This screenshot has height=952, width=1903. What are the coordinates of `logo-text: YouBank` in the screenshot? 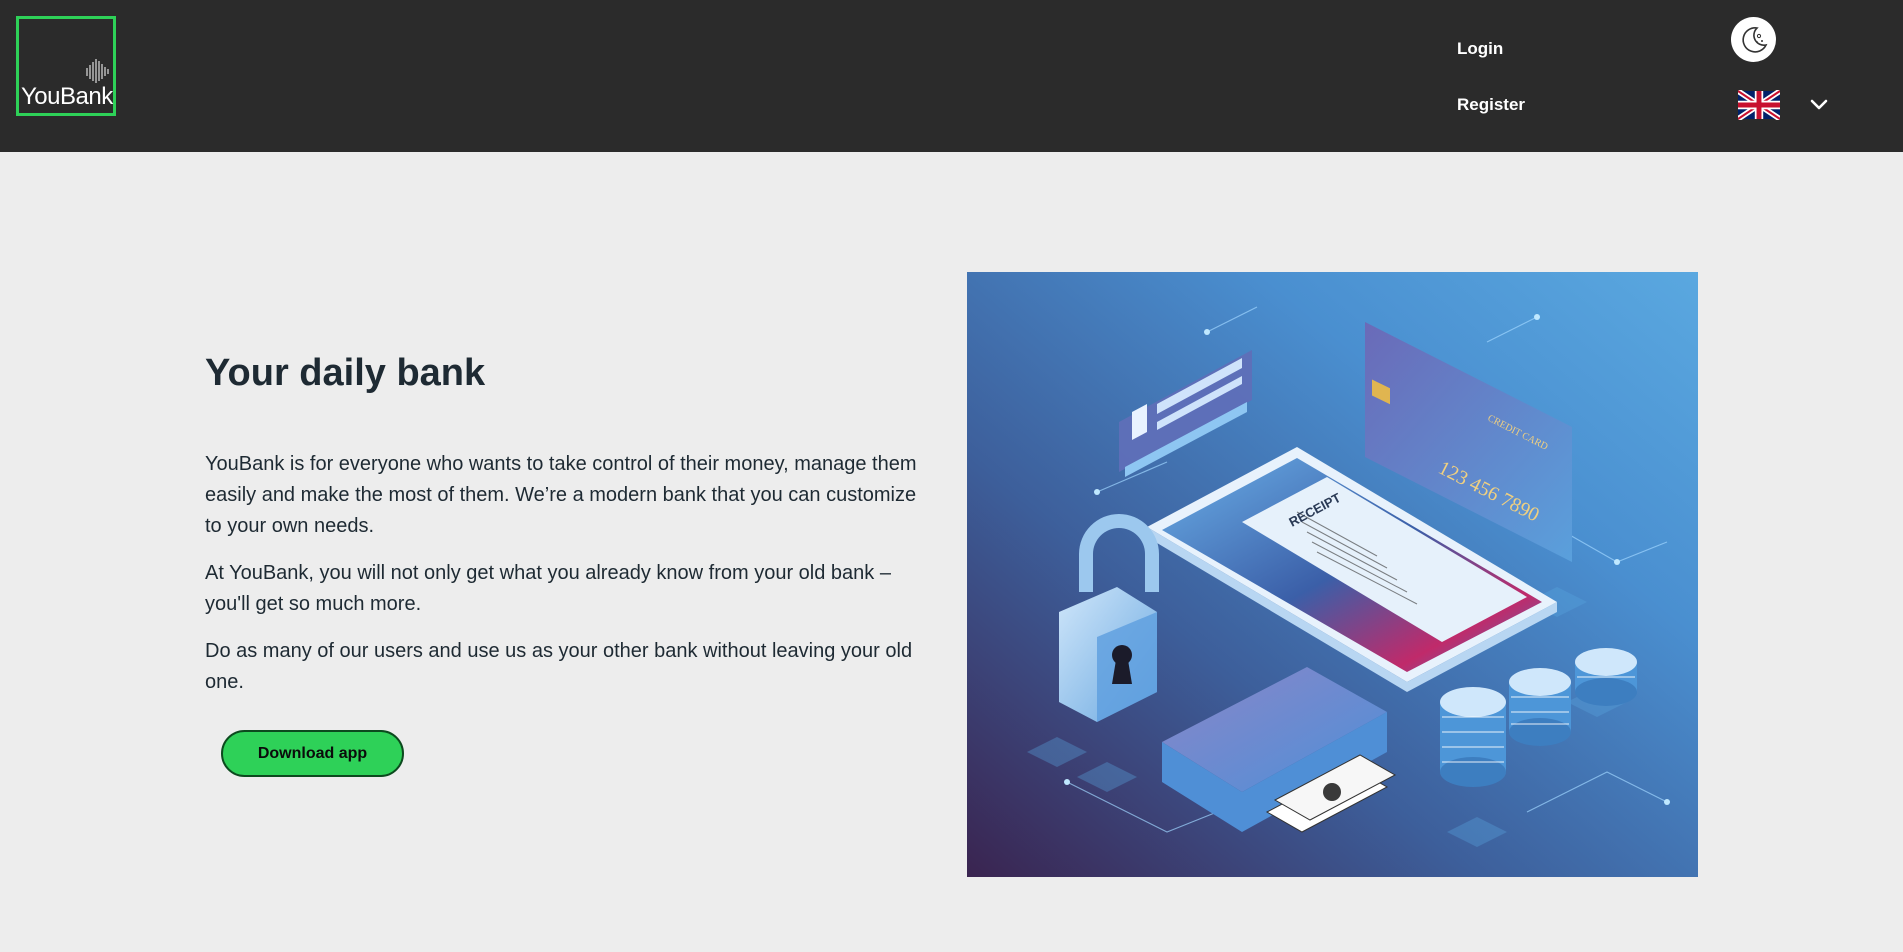 It's located at (67, 96).